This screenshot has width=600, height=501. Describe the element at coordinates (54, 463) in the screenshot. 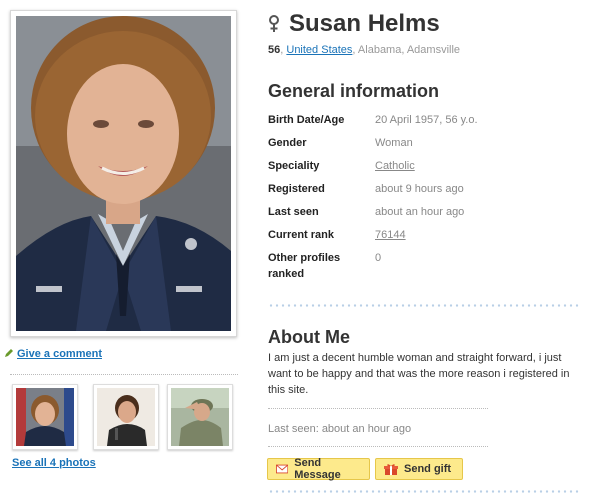

I see `see-all-photos-link: See all 4 photos` at that location.